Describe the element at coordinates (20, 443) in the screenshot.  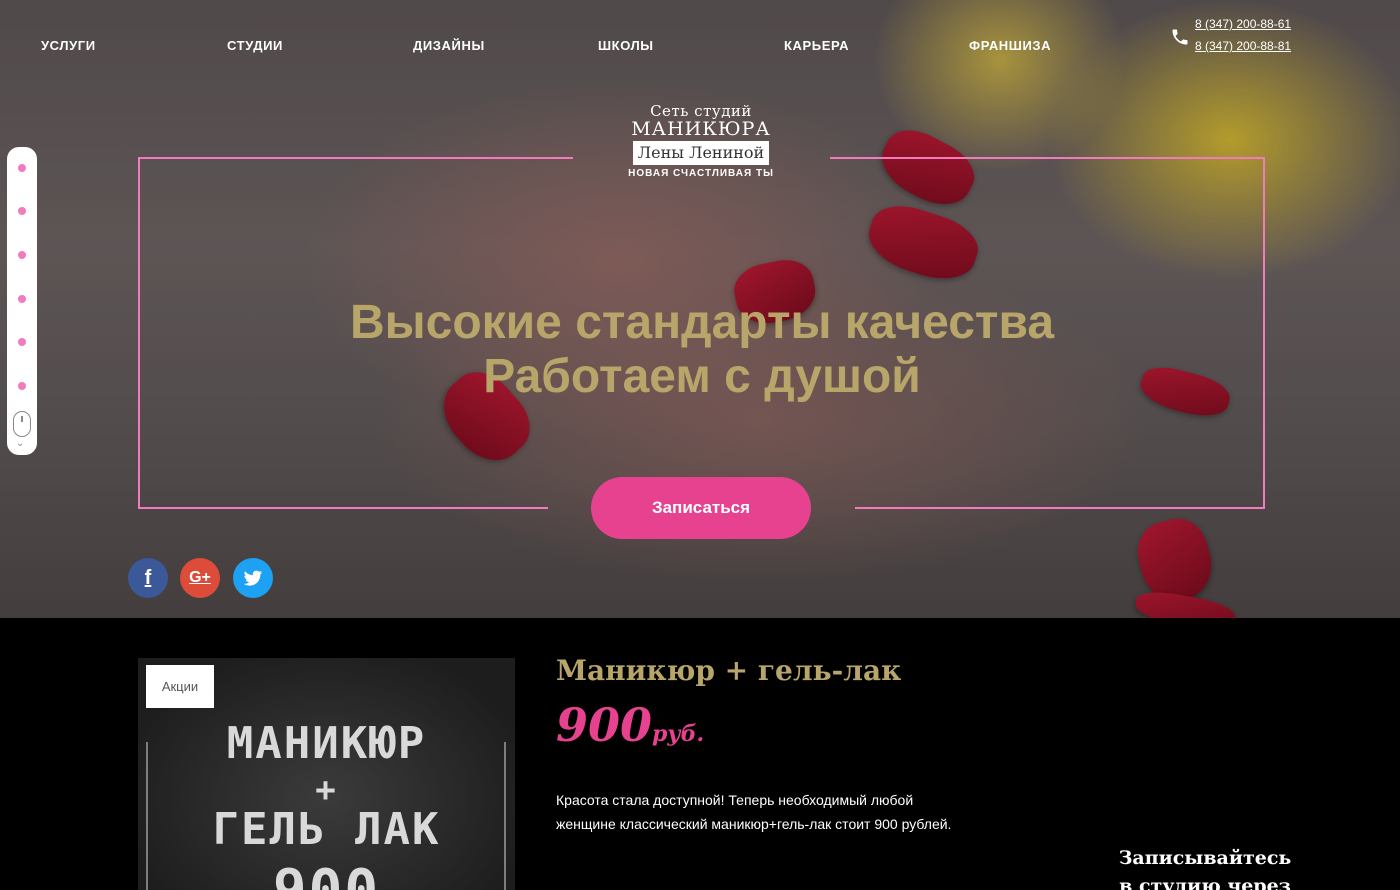
I see `chevron-down-icon: ⌄` at that location.